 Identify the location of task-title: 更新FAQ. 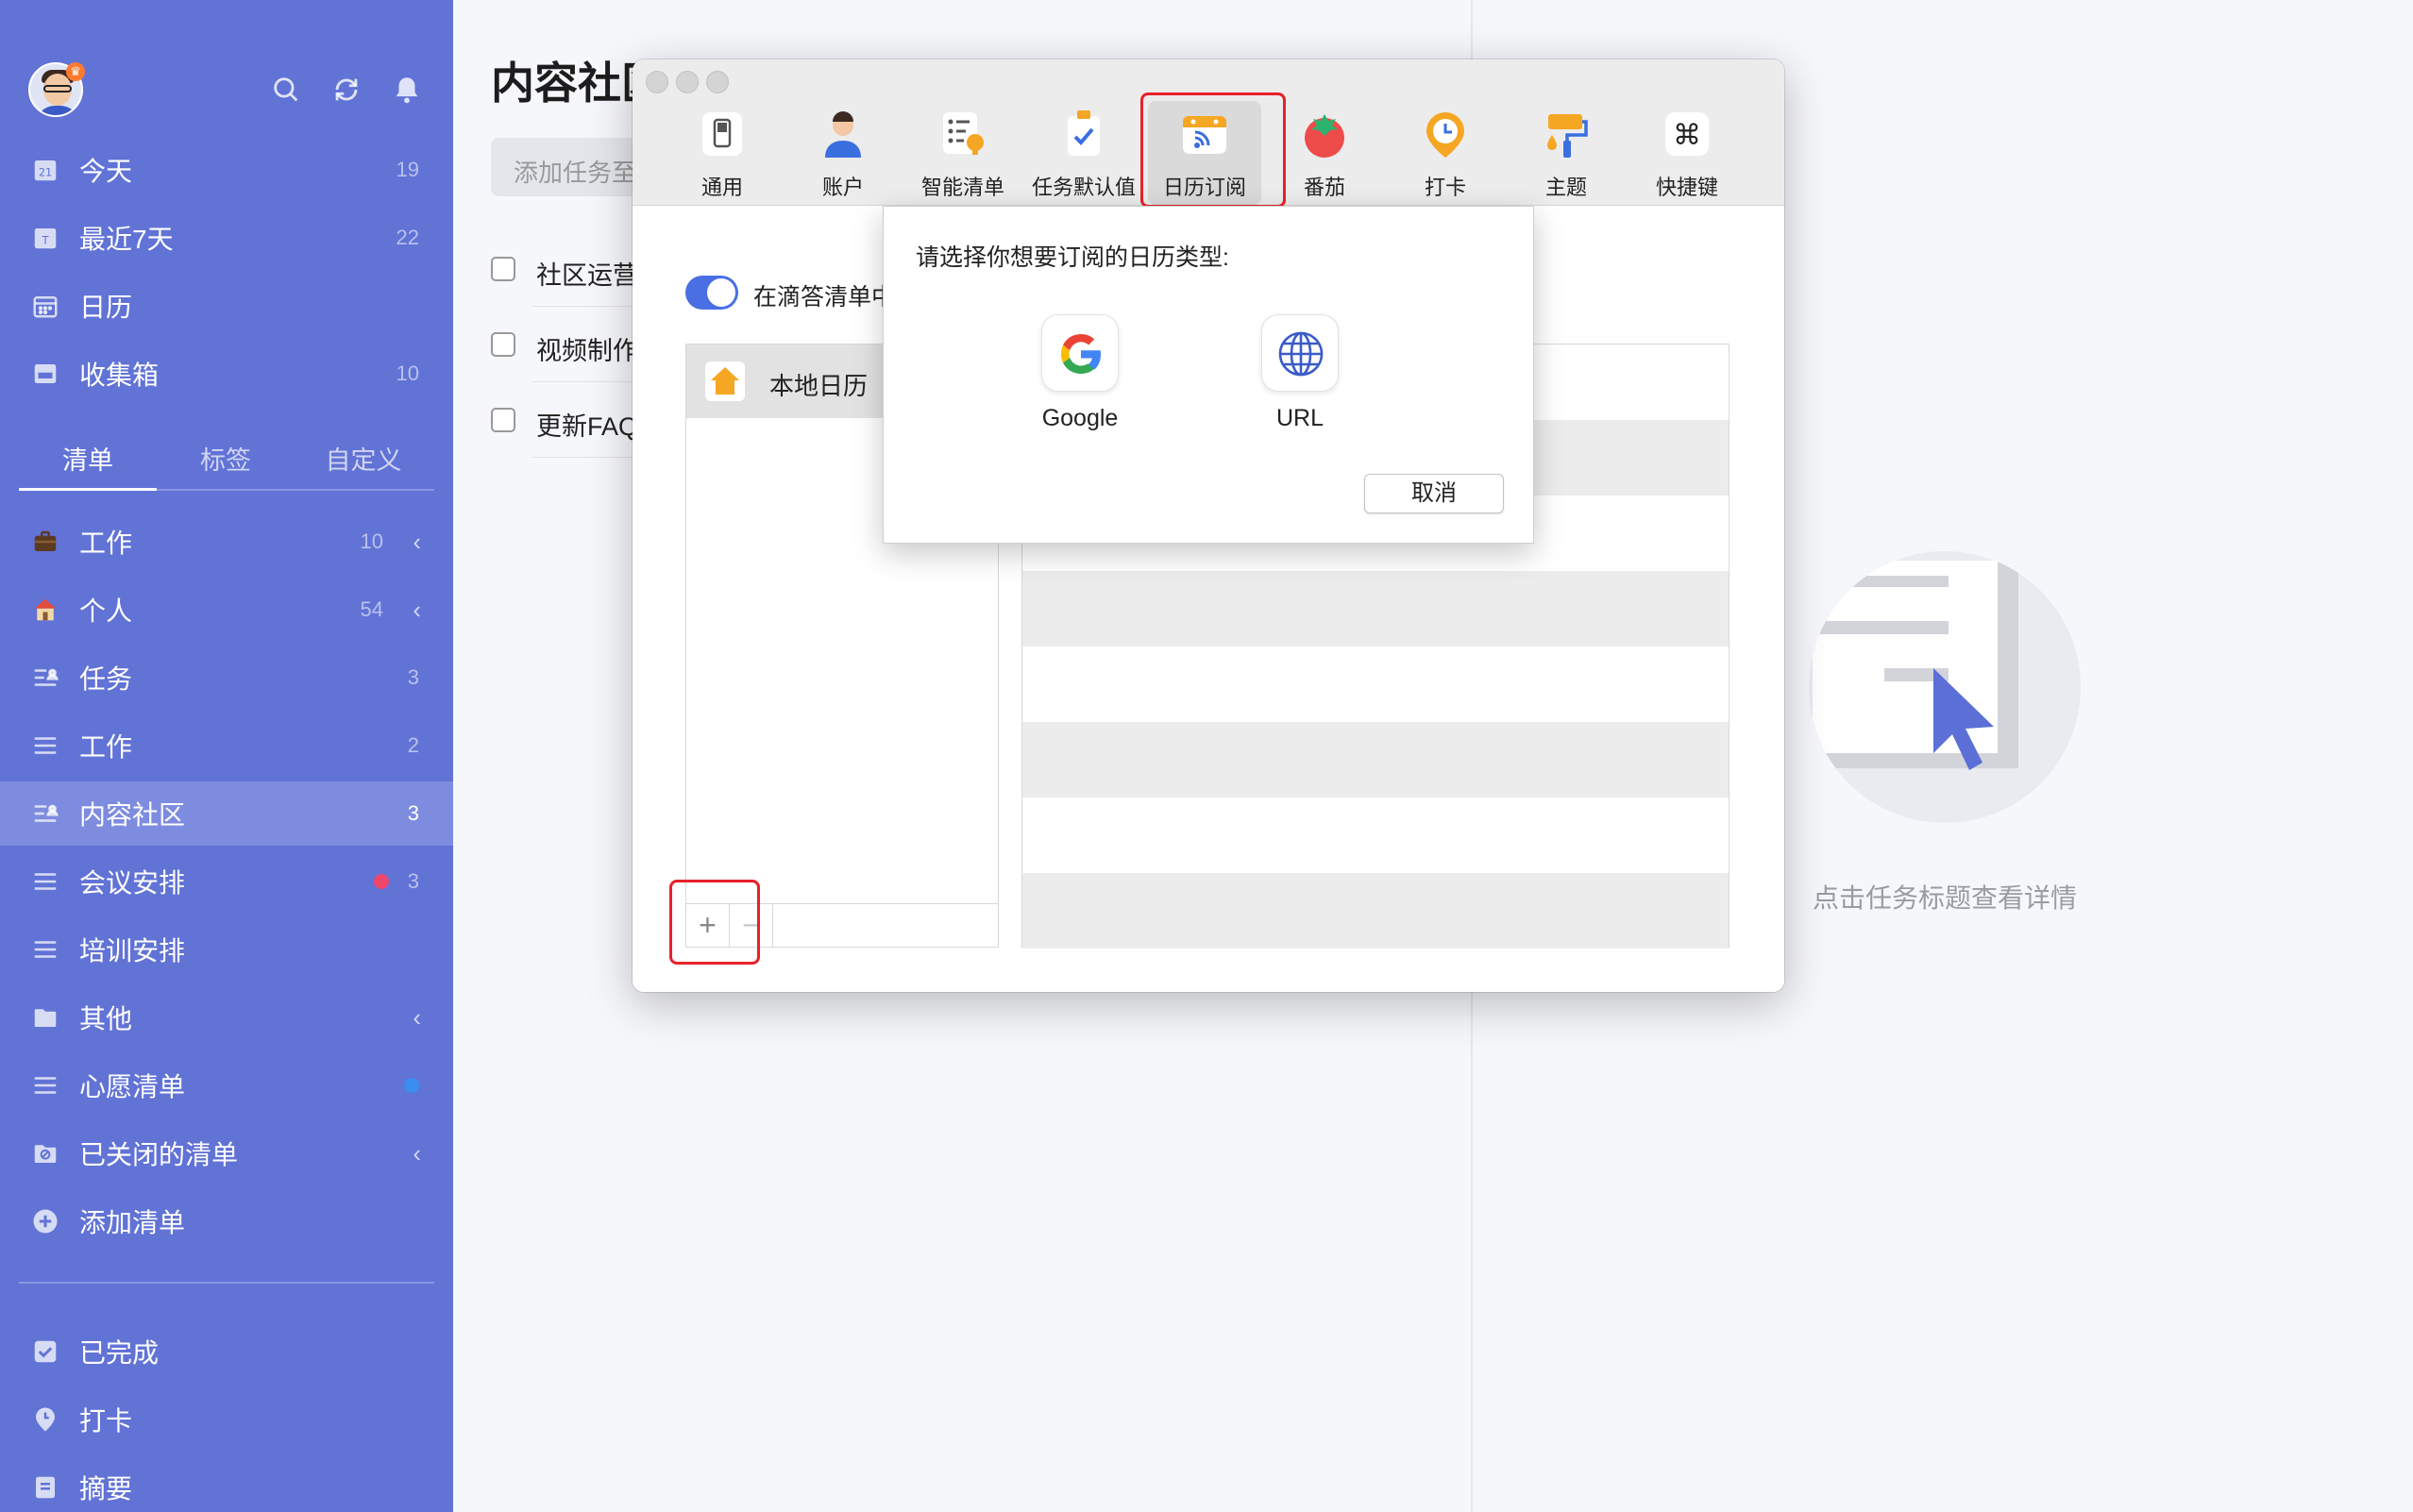
(587, 424).